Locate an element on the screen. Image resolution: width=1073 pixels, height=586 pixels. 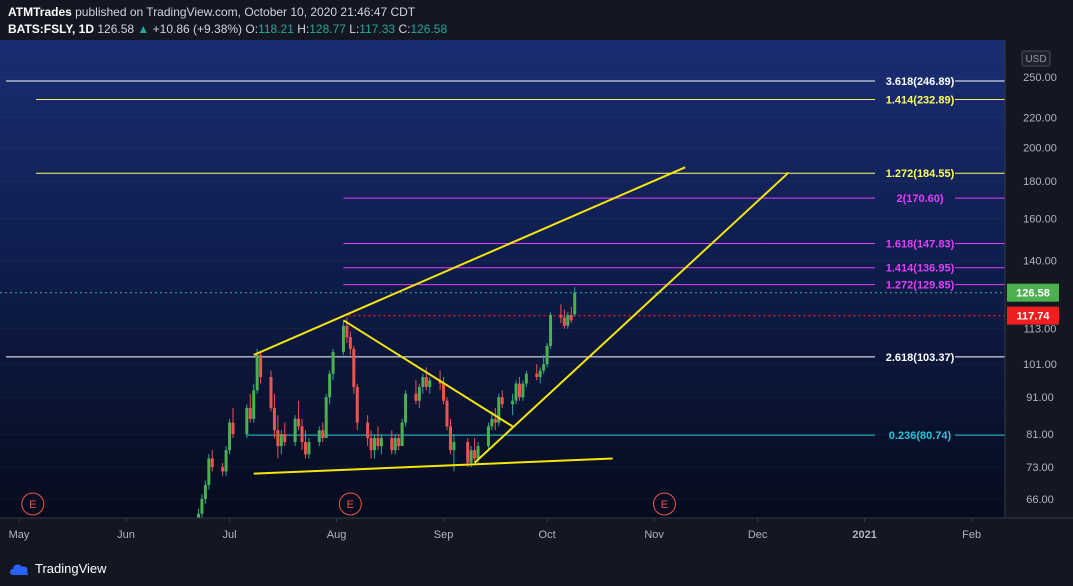
low-label: L: is located at coordinates (354, 29).